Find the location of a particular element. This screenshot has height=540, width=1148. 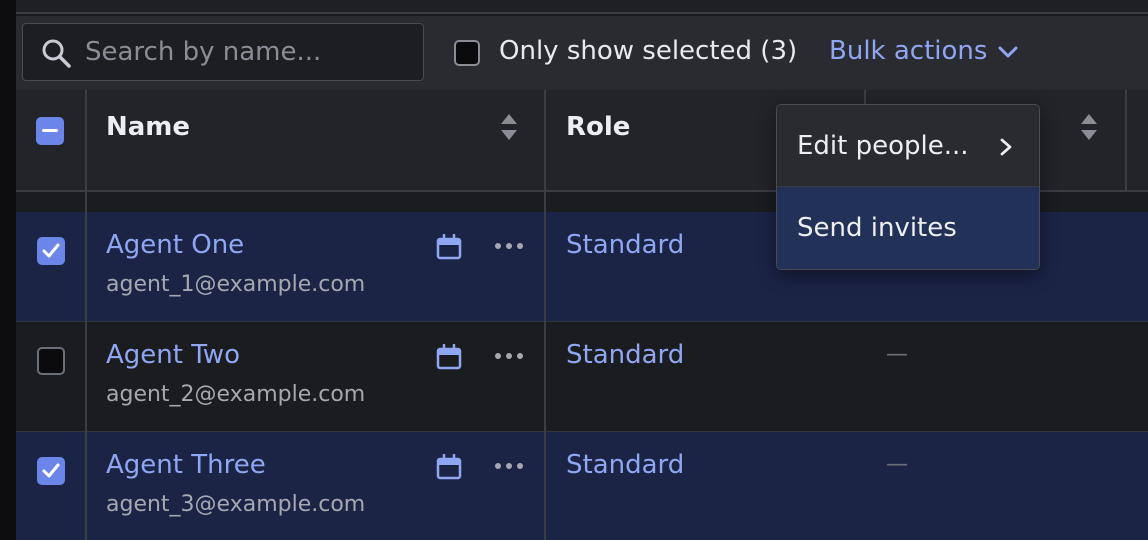

search-icon is located at coordinates (56, 53).